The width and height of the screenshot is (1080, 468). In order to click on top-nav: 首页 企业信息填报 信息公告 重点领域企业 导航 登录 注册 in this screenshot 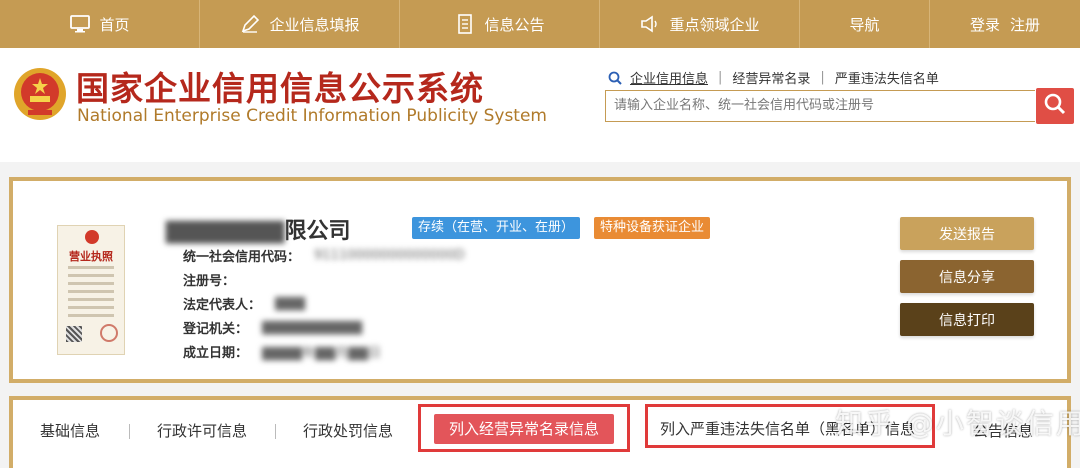, I will do `click(540, 24)`.